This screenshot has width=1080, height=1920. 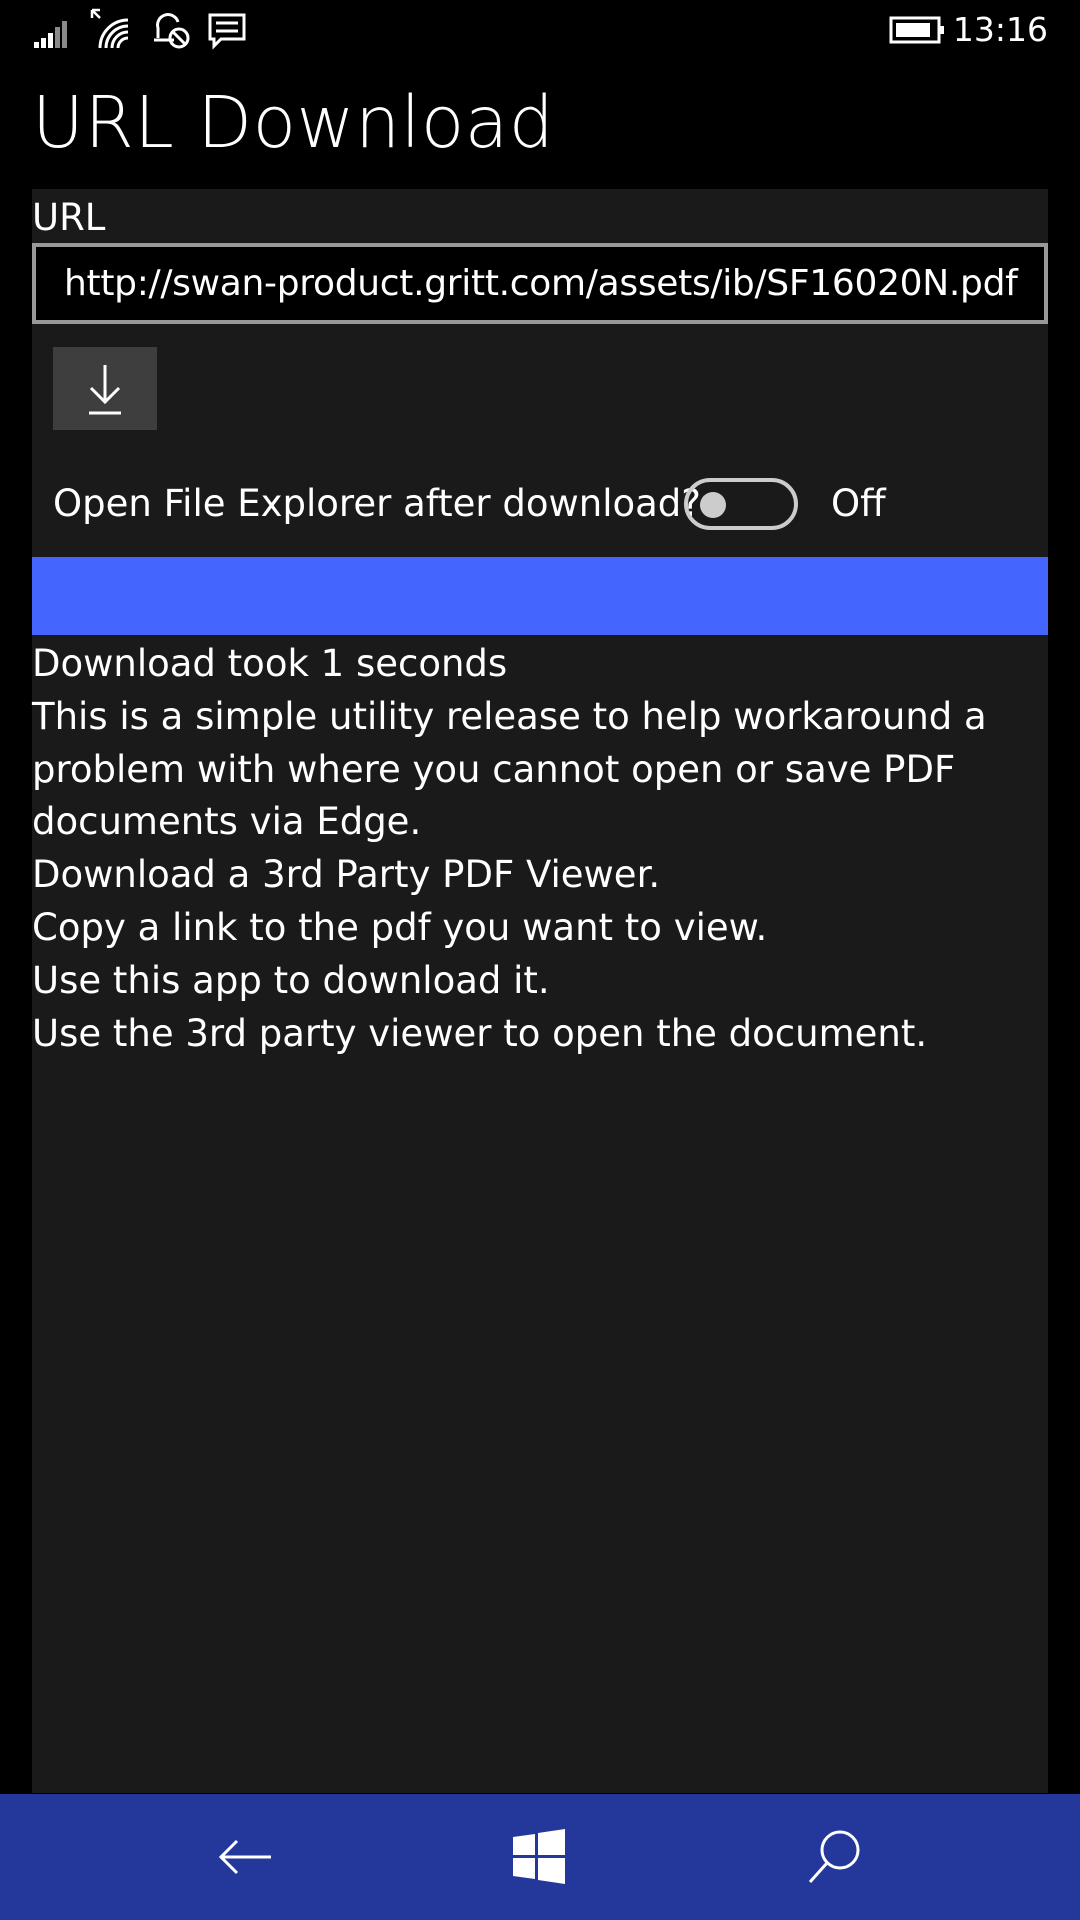 I want to click on info-line: Download took 1 seconds, so click(x=270, y=663).